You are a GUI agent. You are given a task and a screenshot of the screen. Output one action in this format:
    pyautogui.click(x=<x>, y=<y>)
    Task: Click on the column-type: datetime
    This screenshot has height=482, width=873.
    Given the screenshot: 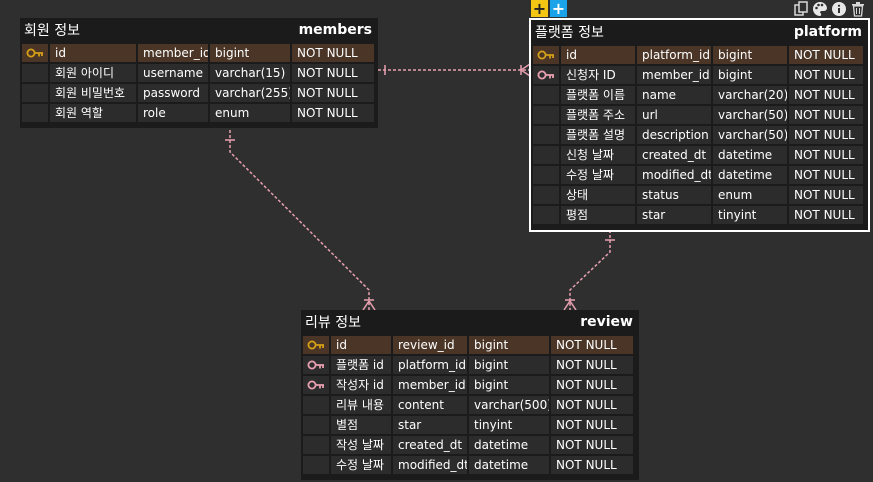 What is the action you would take?
    pyautogui.click(x=509, y=445)
    